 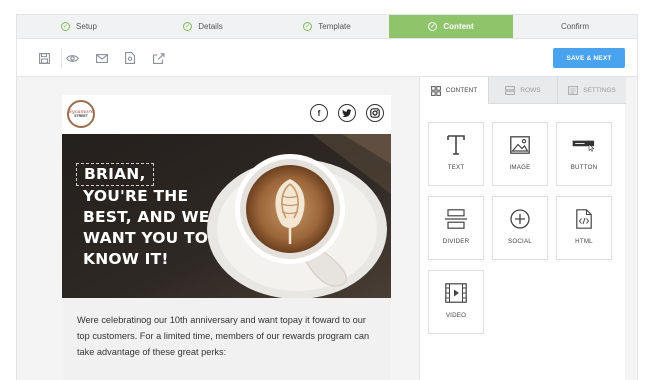 I want to click on block-social: SOCIAL, so click(x=520, y=228).